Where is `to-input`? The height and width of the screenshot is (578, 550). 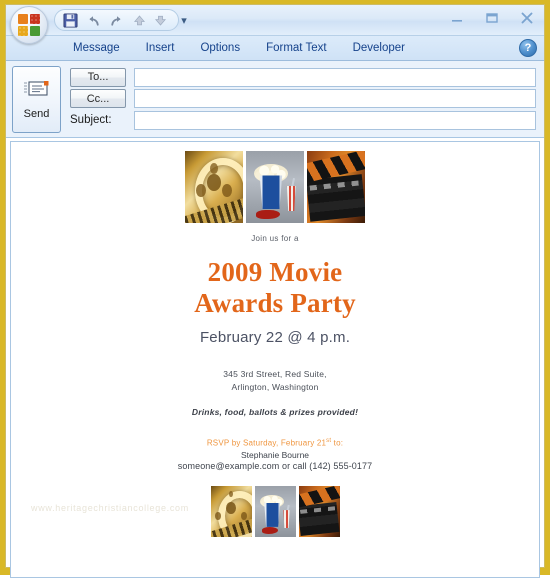 to-input is located at coordinates (335, 77).